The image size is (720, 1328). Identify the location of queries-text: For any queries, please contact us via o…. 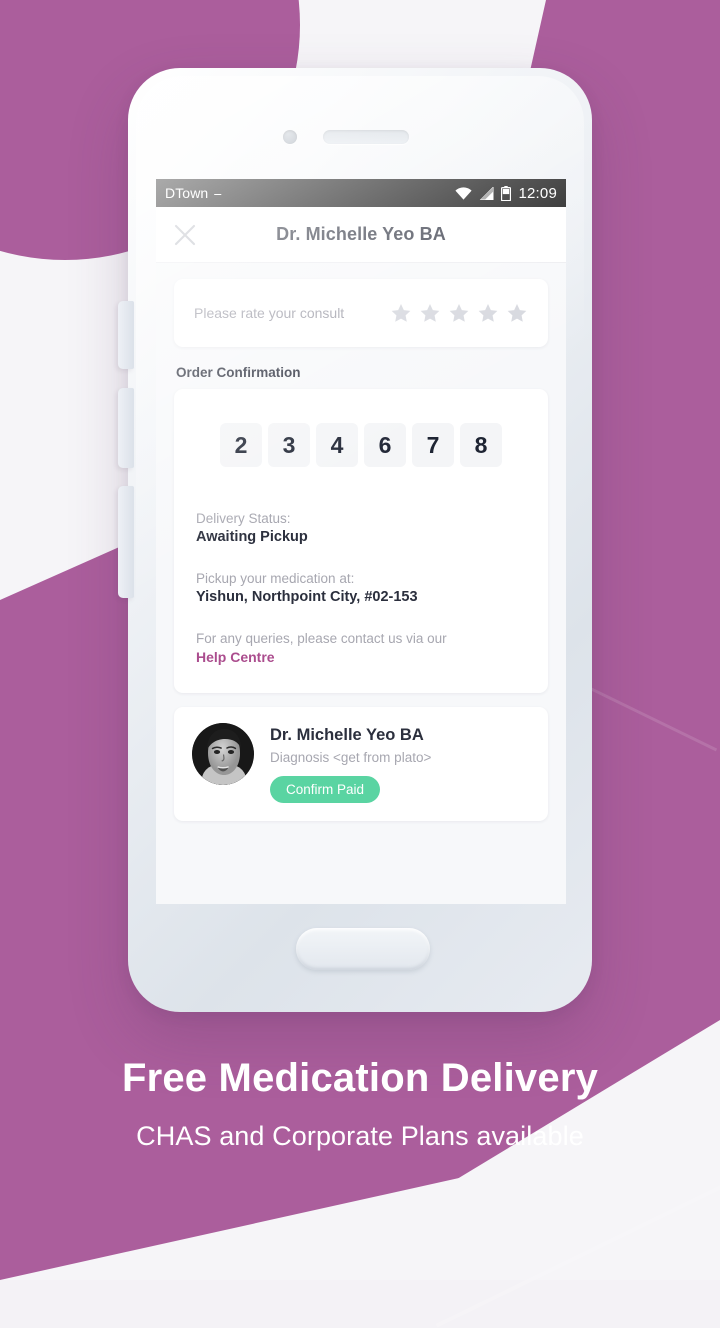
(321, 638).